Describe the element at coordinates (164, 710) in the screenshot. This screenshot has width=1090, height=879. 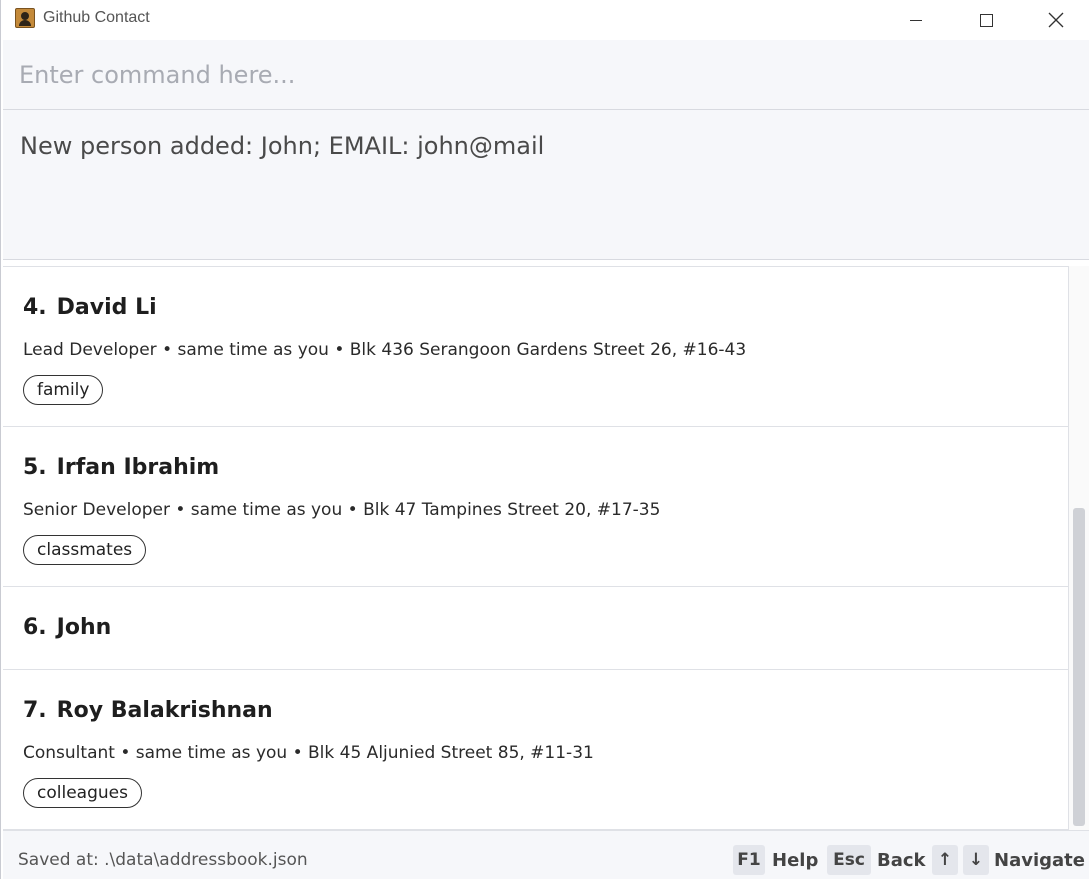
I see `person-name-text: Roy Balakrishnan` at that location.